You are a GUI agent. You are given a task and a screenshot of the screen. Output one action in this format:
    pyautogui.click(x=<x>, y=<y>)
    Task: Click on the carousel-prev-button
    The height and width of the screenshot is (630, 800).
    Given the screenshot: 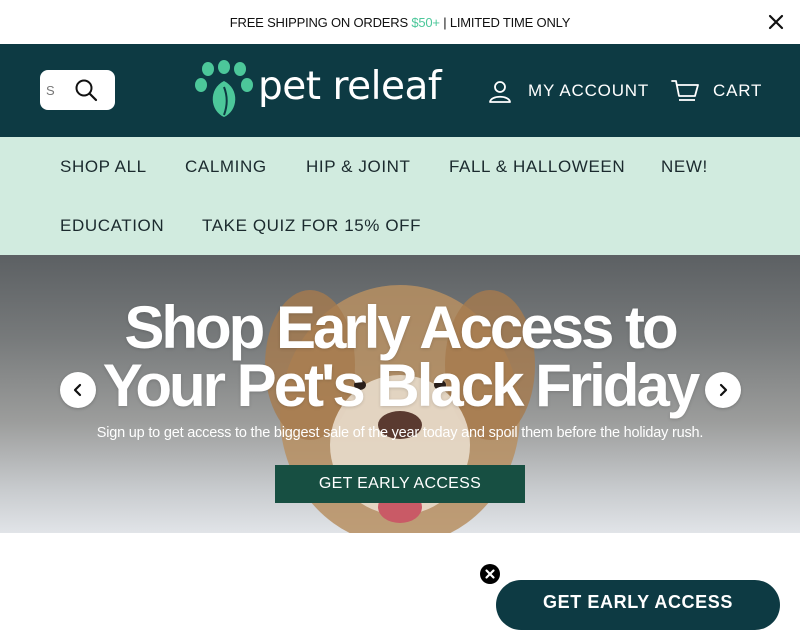 What is the action you would take?
    pyautogui.click(x=78, y=390)
    